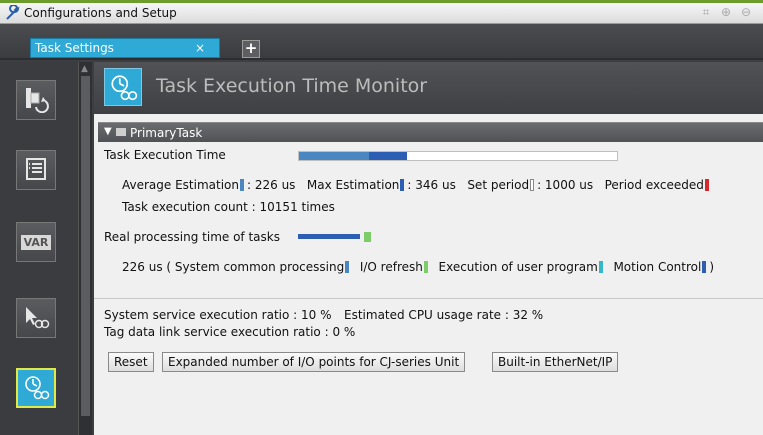 This screenshot has width=763, height=435. I want to click on motion-control-label: Motion Control, so click(657, 267).